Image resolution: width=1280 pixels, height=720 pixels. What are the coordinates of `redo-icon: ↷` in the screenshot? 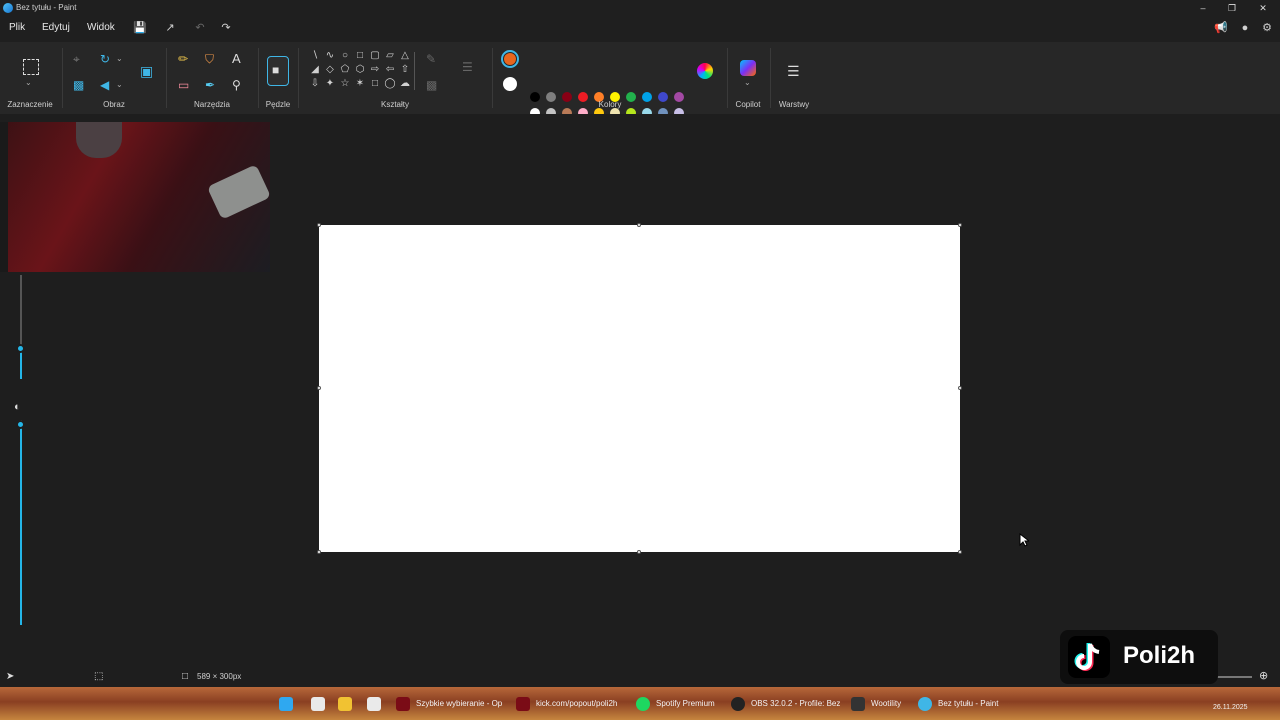 It's located at (226, 28).